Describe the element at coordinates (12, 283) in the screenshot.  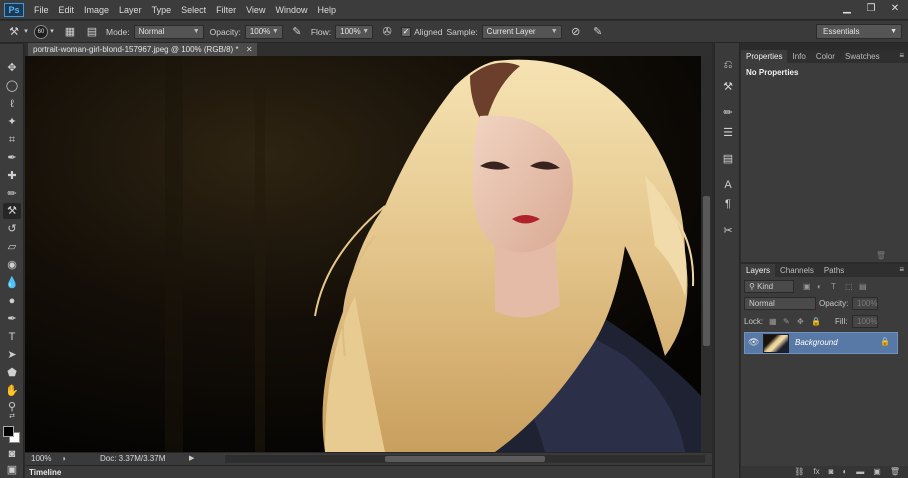
I see `blur-tool-icon: 💧` at that location.